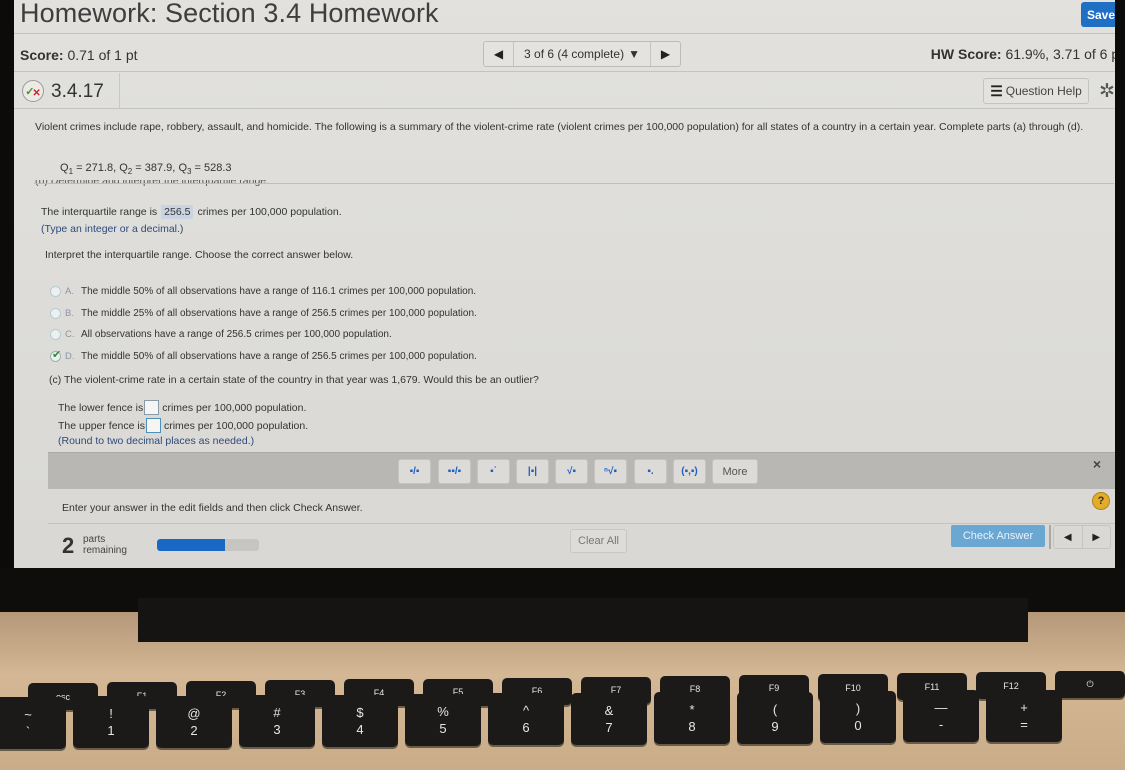  Describe the element at coordinates (598, 541) in the screenshot. I see `clear-all-button: Clear All` at that location.